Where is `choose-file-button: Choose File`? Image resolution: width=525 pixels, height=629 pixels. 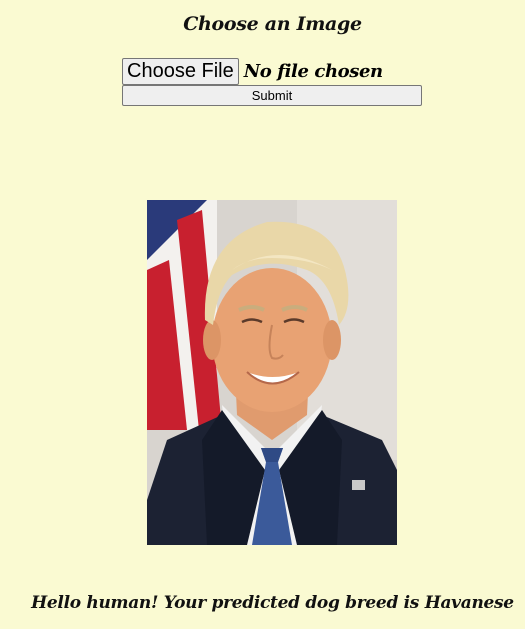 choose-file-button: Choose File is located at coordinates (180, 71).